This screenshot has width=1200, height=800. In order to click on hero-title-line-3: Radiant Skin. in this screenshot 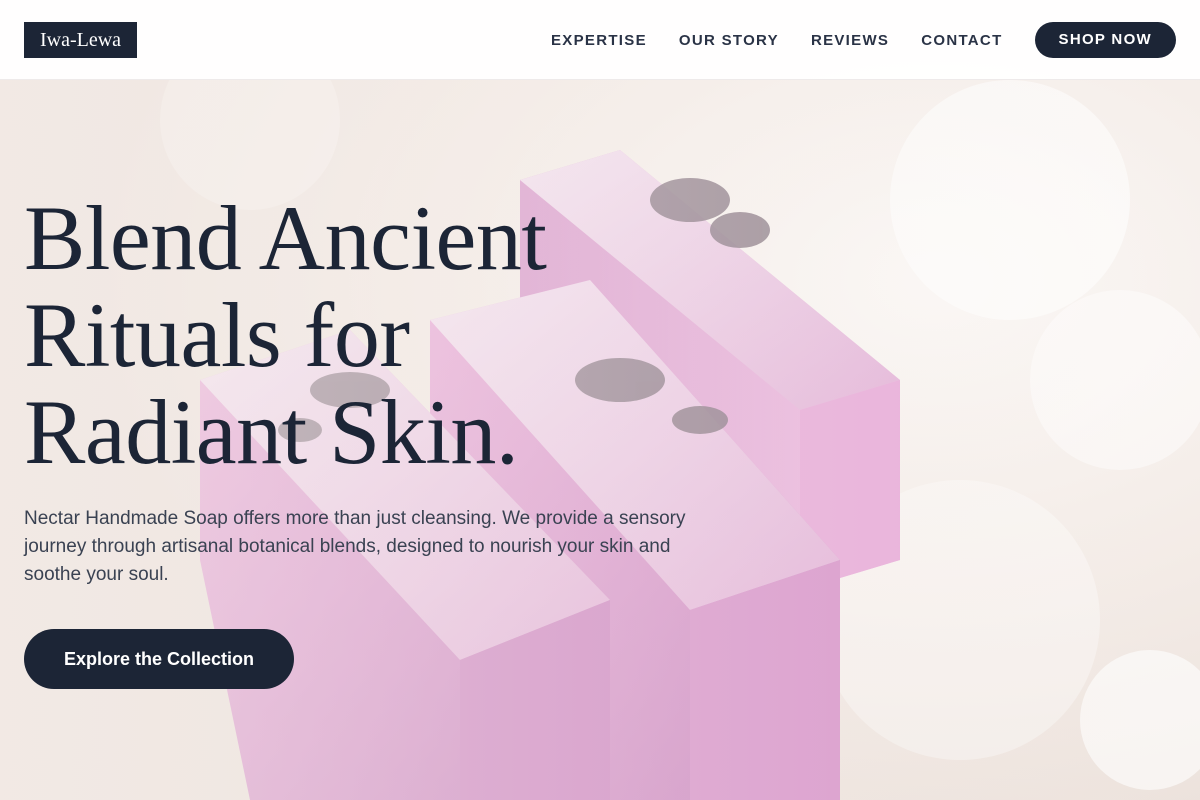, I will do `click(271, 432)`.